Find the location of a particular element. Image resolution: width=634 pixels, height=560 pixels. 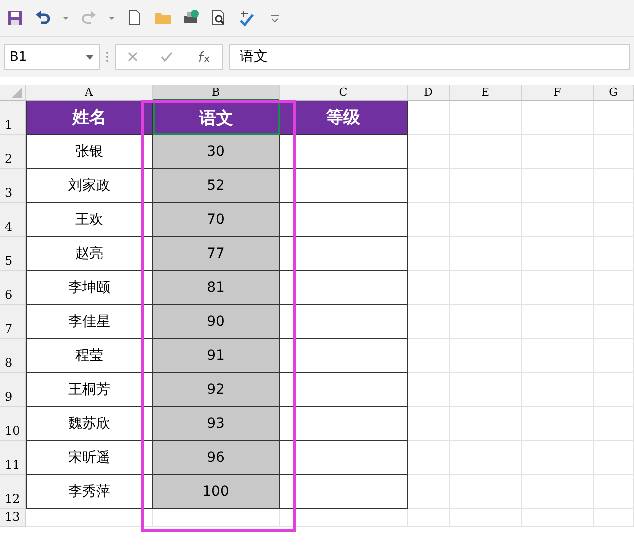

row-header: 12 is located at coordinates (13, 492).